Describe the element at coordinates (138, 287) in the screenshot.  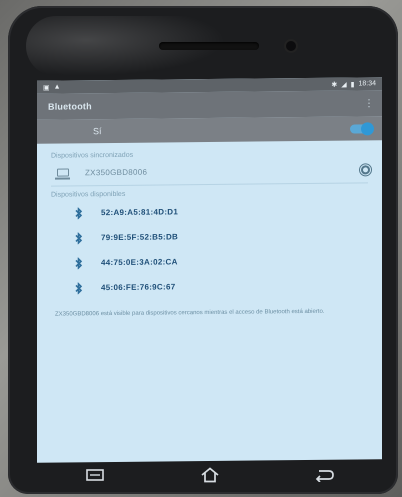
I see `device-address: 45:06:FE:76:9C:67` at that location.